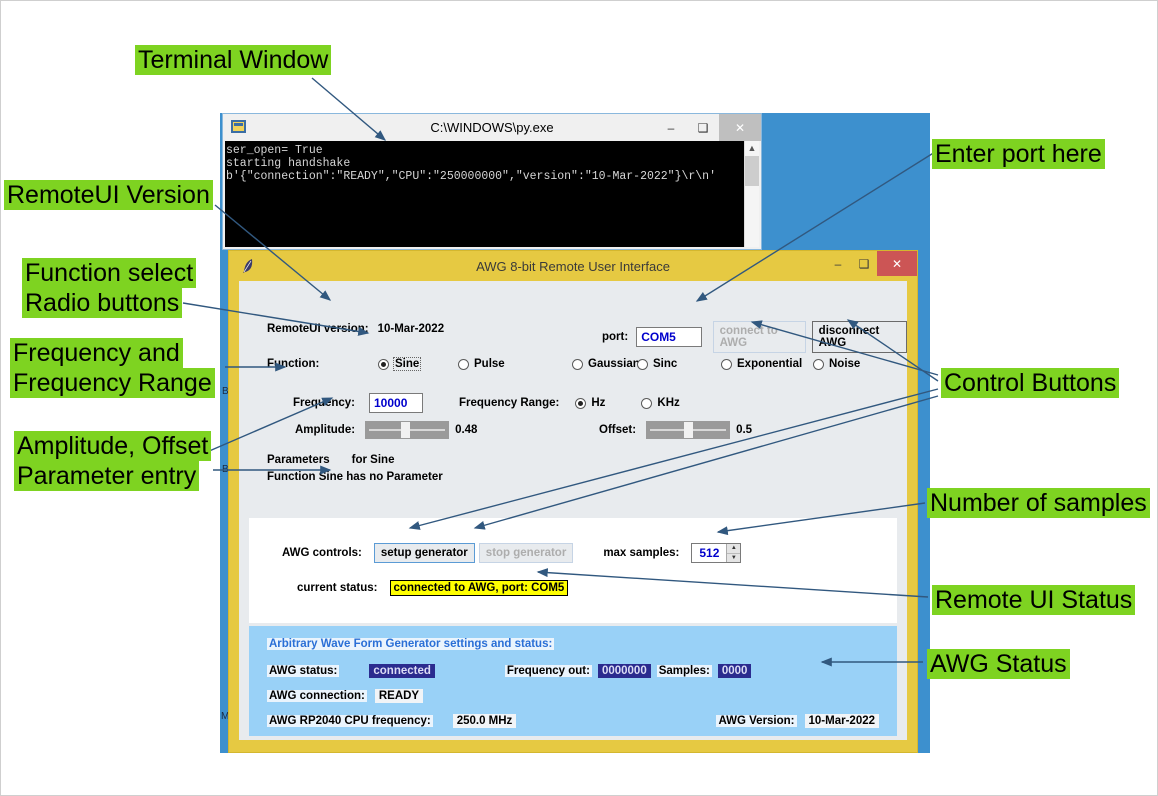  What do you see at coordinates (756, 721) in the screenshot?
I see `awg-version-label: AWG Version:` at bounding box center [756, 721].